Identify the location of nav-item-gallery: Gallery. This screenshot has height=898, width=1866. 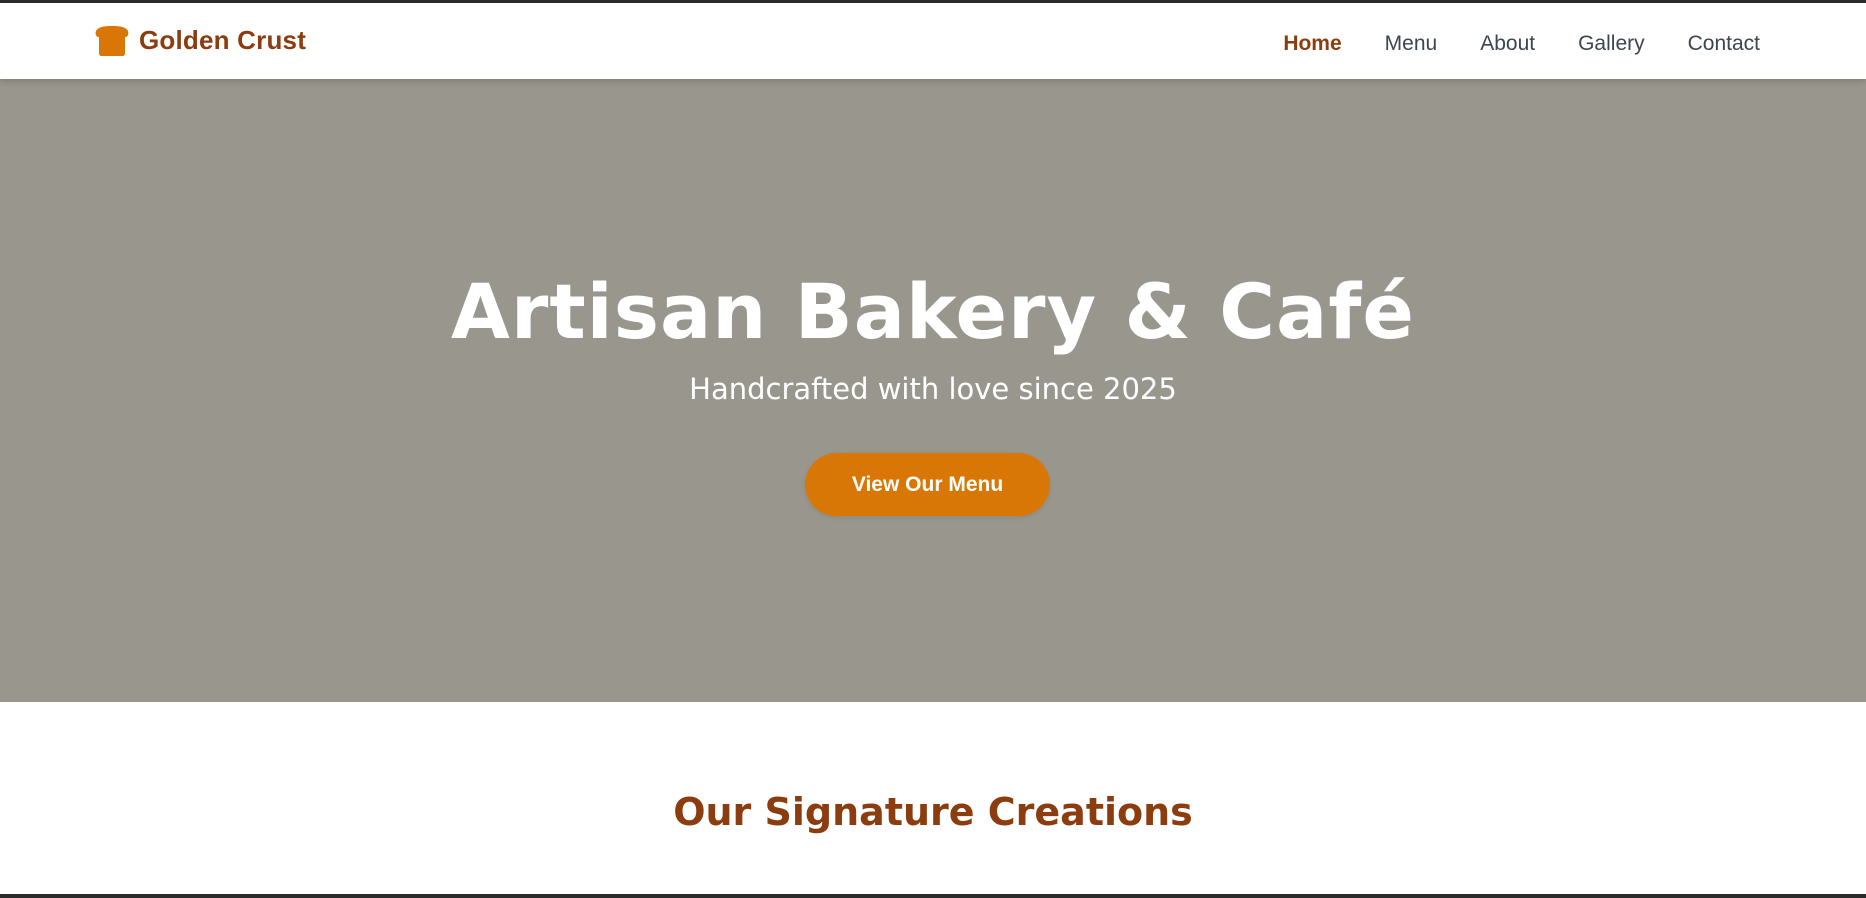
(1611, 44).